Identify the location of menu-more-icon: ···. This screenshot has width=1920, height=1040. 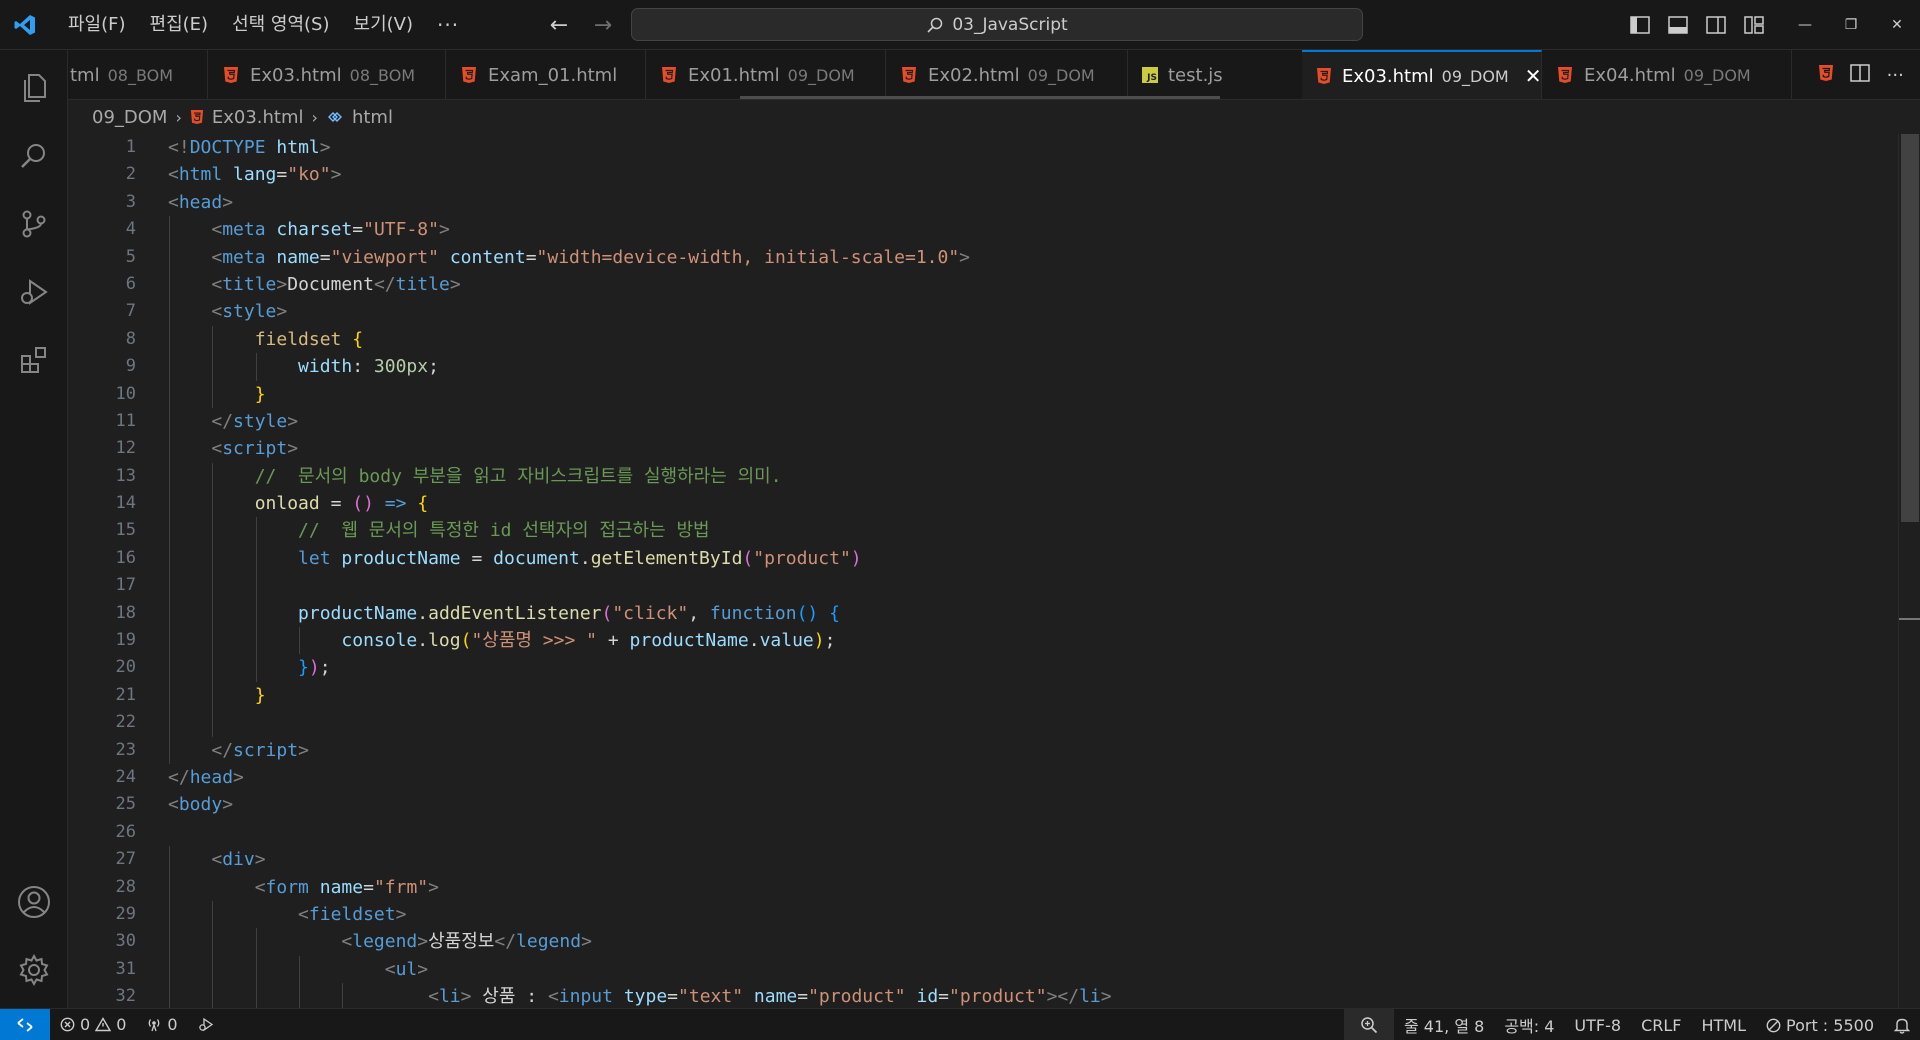
(448, 25).